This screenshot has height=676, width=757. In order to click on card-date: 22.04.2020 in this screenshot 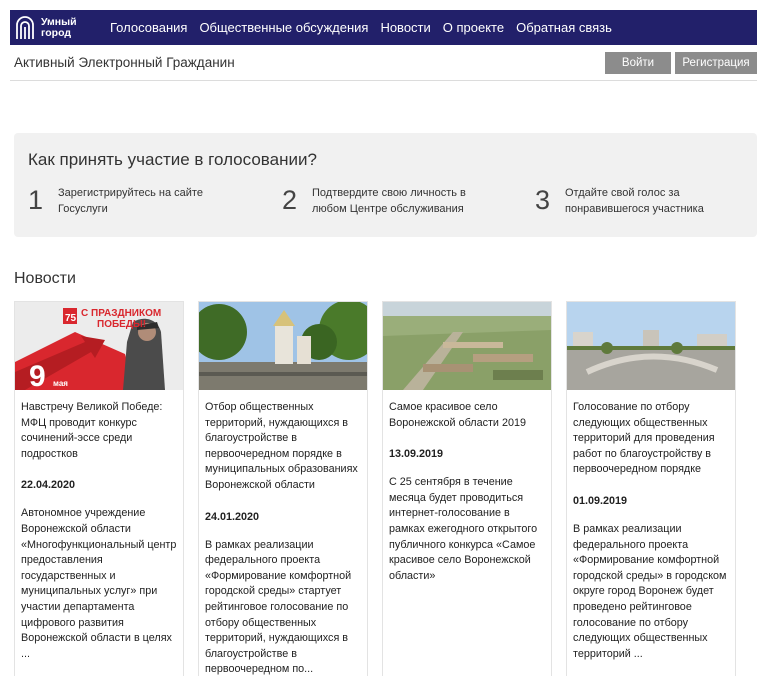, I will do `click(48, 485)`.